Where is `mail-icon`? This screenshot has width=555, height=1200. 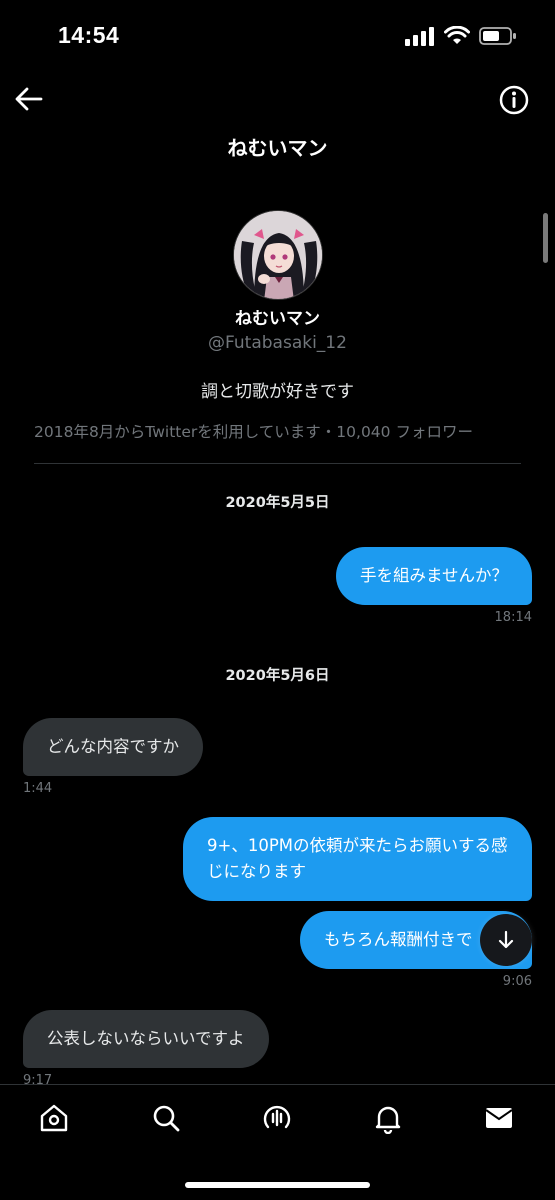
mail-icon is located at coordinates (499, 1118).